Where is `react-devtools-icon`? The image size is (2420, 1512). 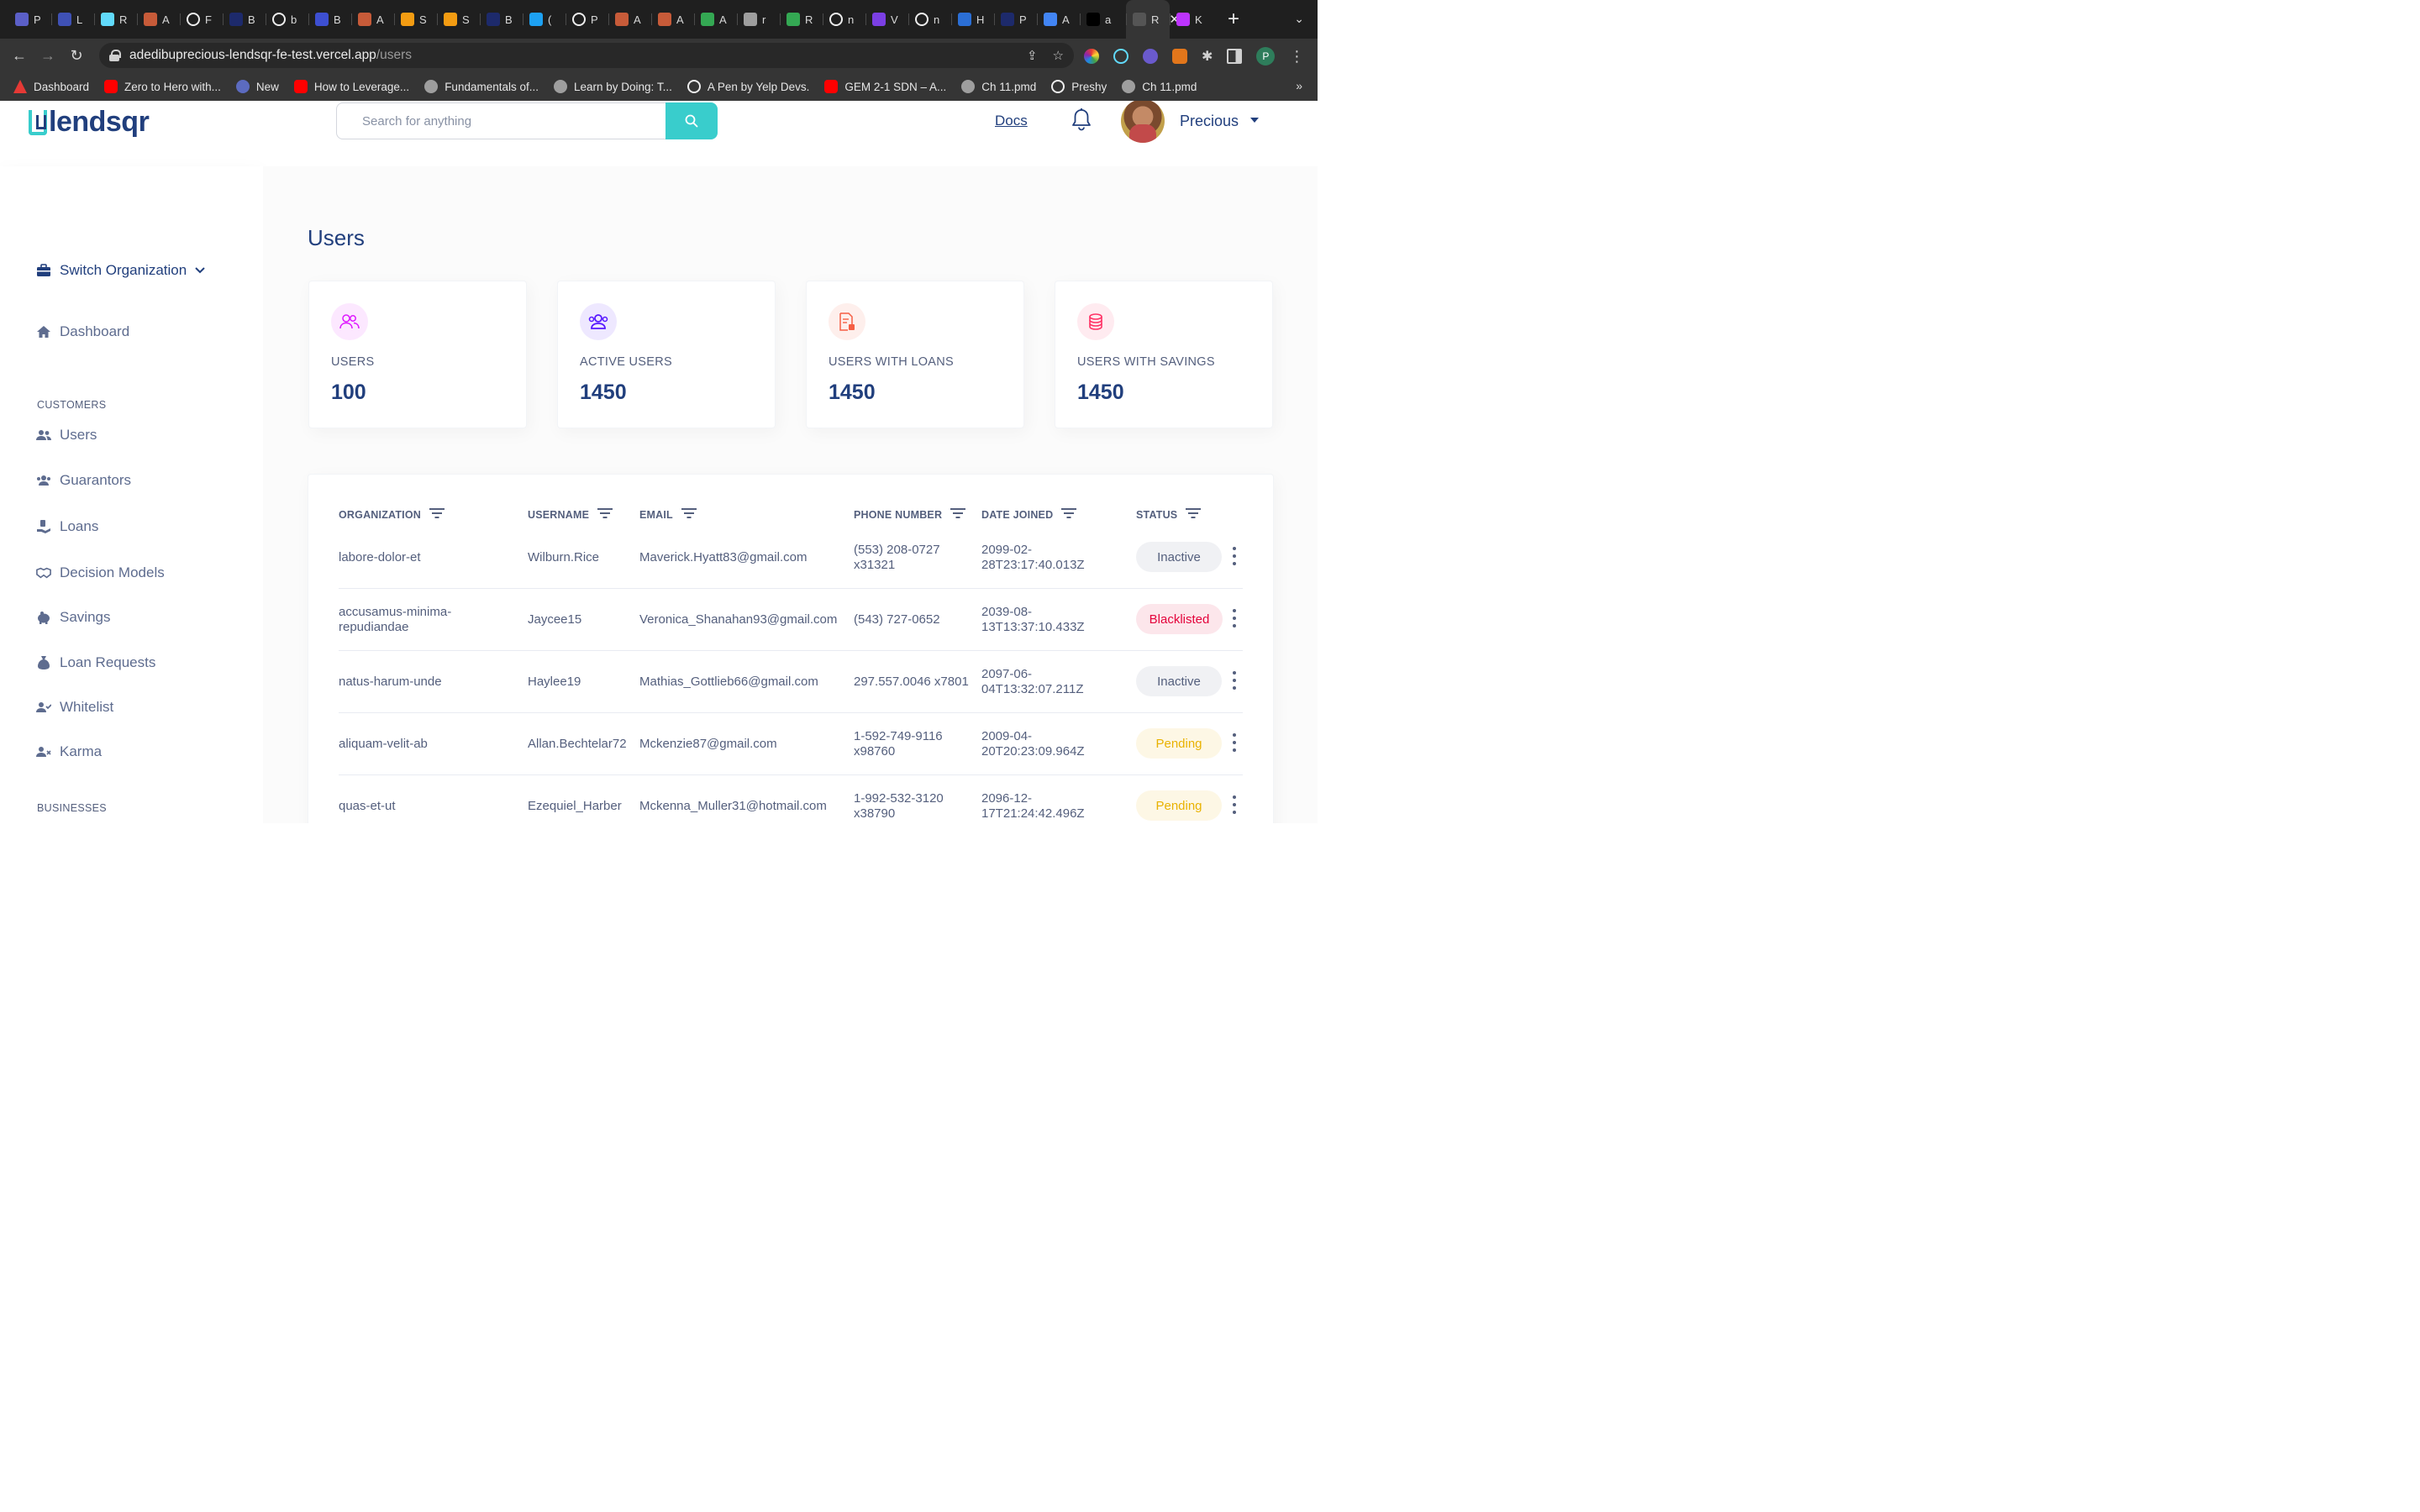 react-devtools-icon is located at coordinates (1120, 56).